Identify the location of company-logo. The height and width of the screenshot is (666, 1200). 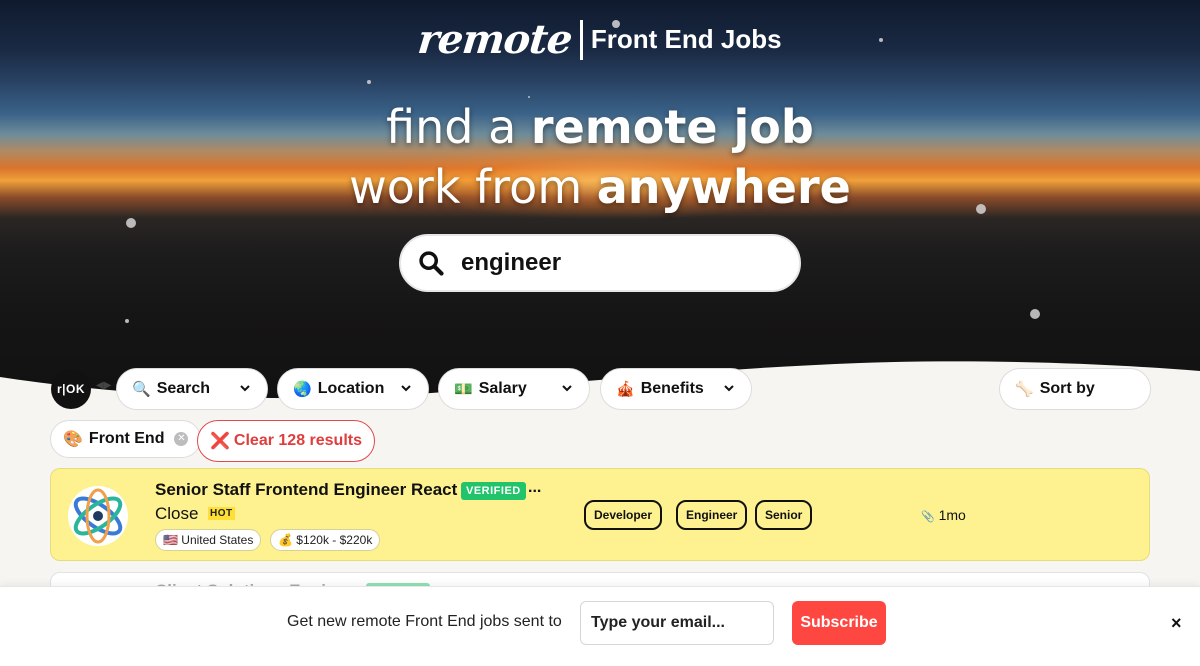
(98, 516).